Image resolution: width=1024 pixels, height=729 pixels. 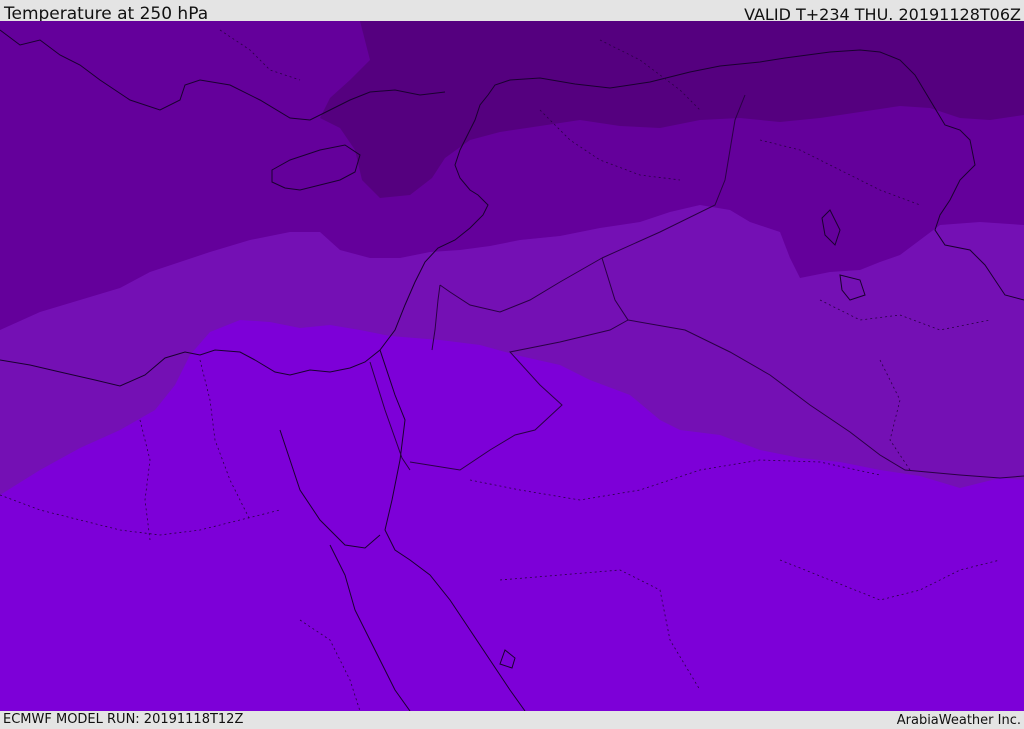 I want to click on credit-label: ArabiaWeather Inc., so click(x=958, y=720).